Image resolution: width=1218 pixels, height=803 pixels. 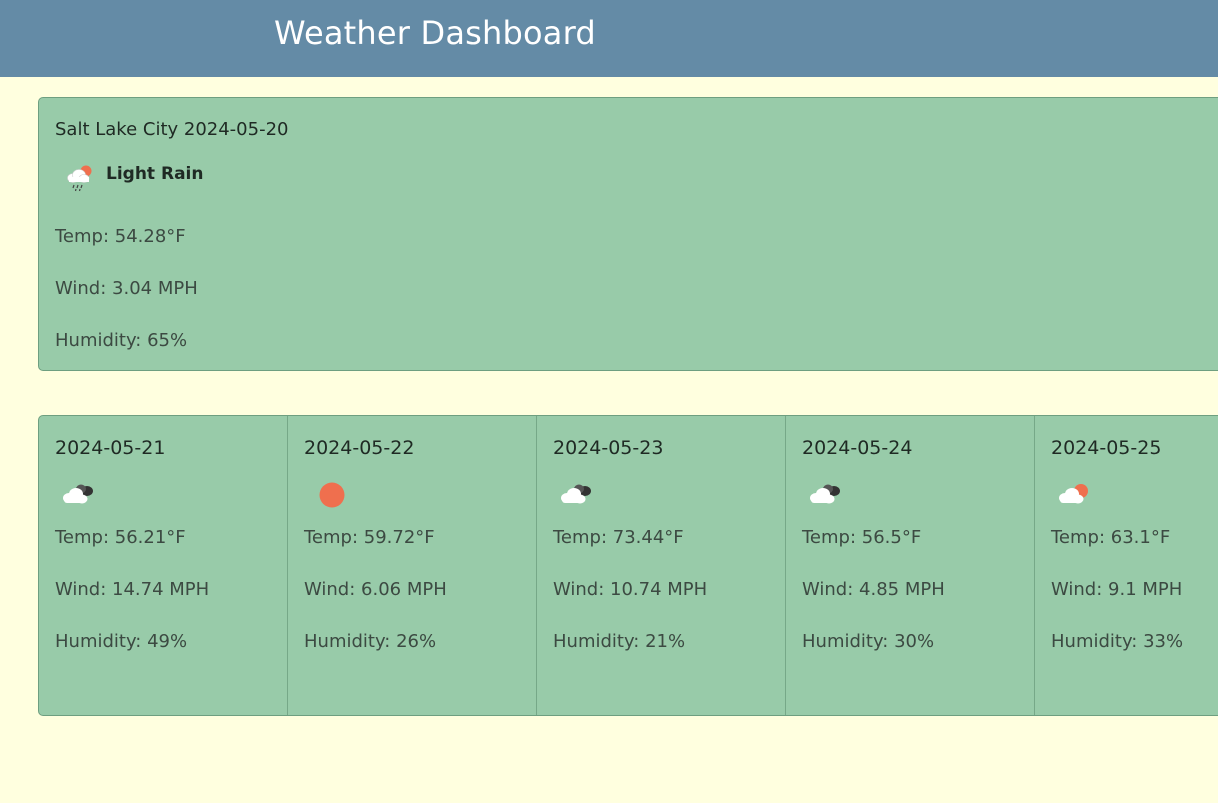 What do you see at coordinates (132, 589) in the screenshot?
I see `forecast-wind: Wind: 14.74 MPH` at bounding box center [132, 589].